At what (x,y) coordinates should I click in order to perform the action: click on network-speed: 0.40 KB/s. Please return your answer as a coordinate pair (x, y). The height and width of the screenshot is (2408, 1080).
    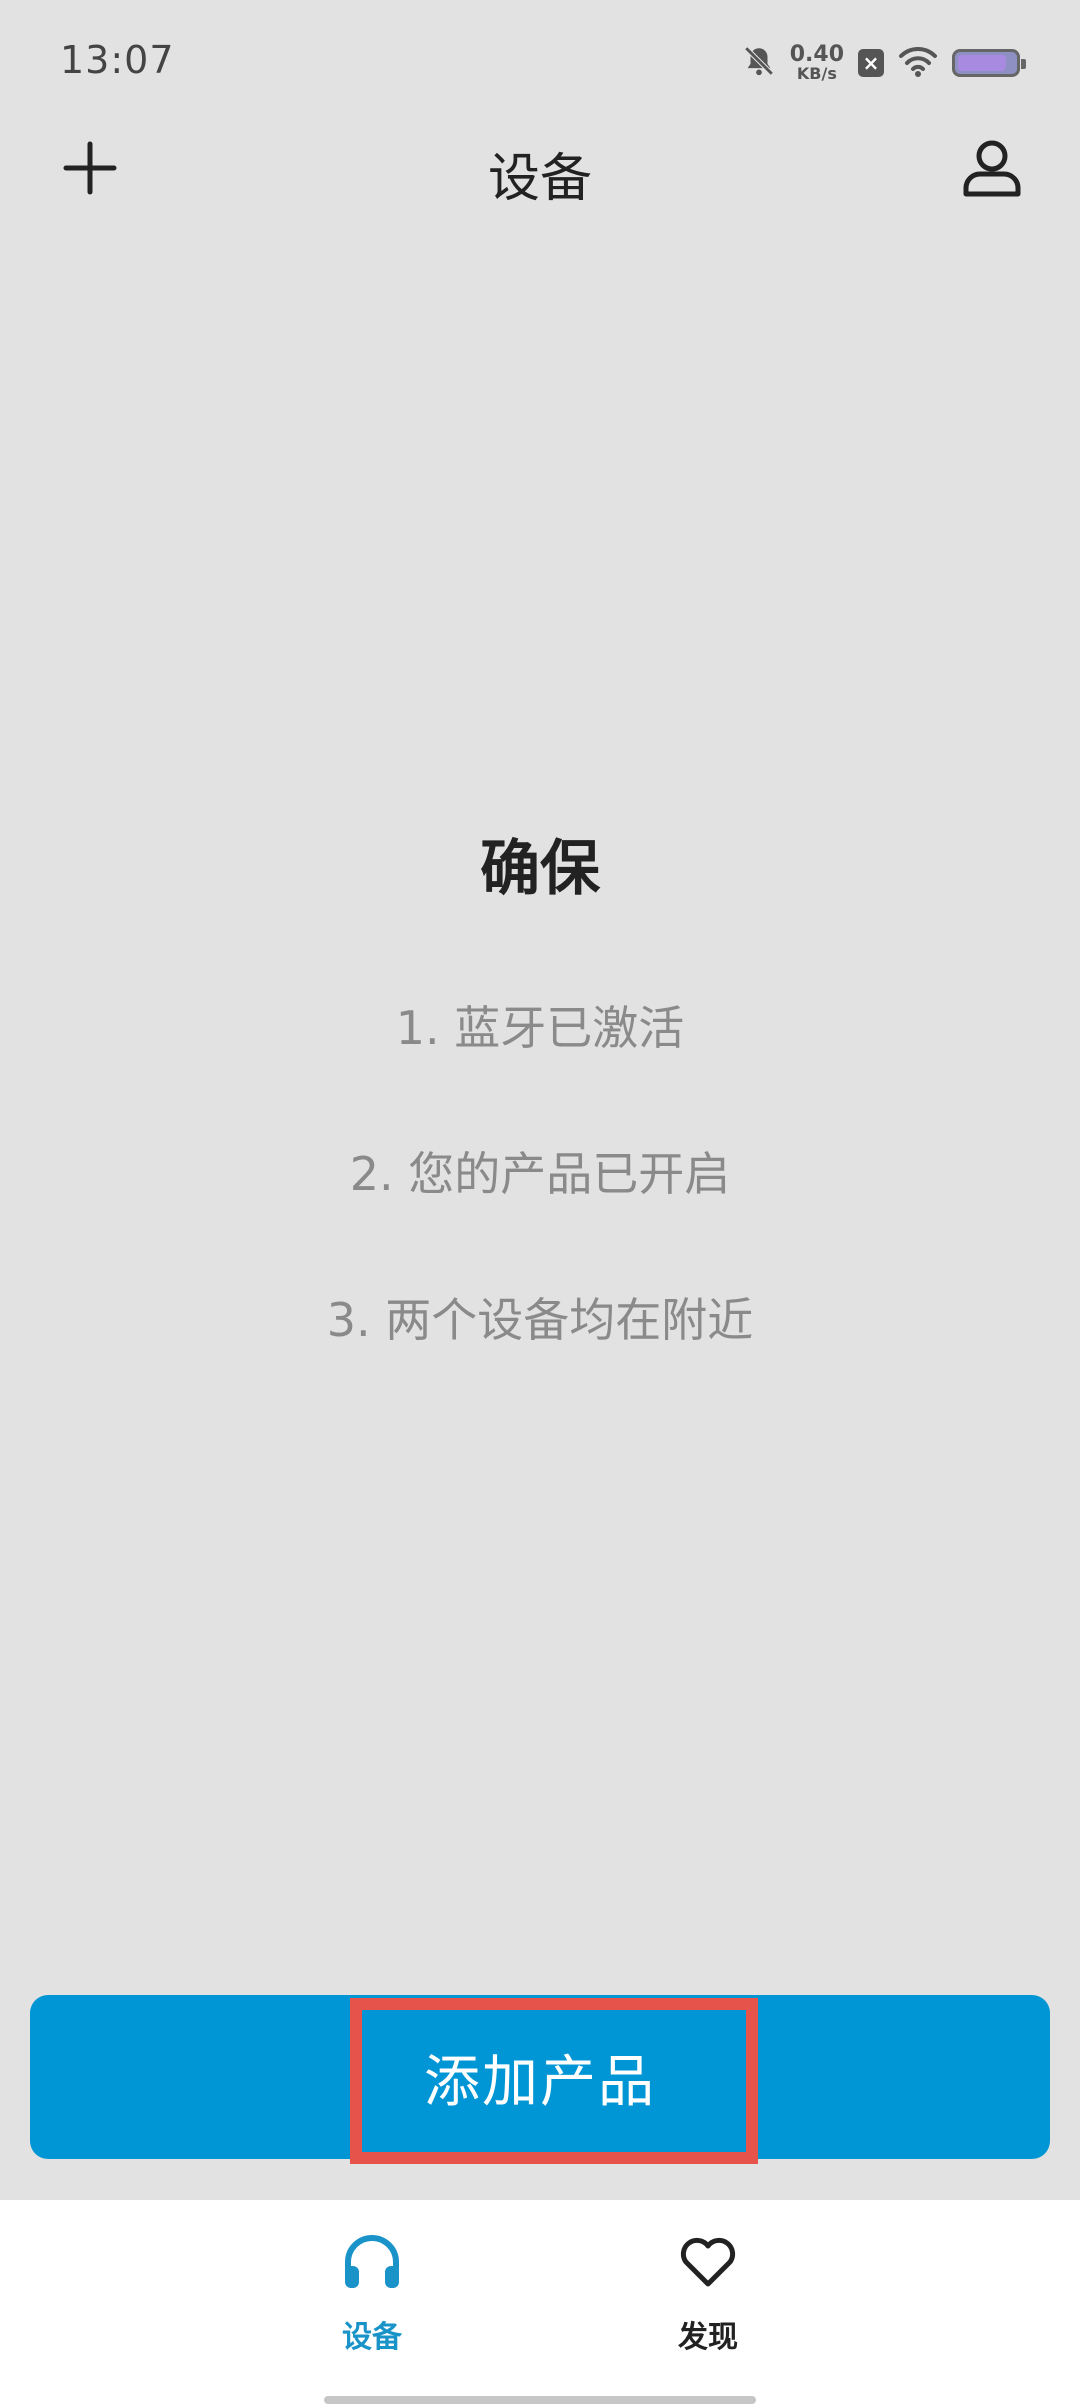
    Looking at the image, I should click on (817, 63).